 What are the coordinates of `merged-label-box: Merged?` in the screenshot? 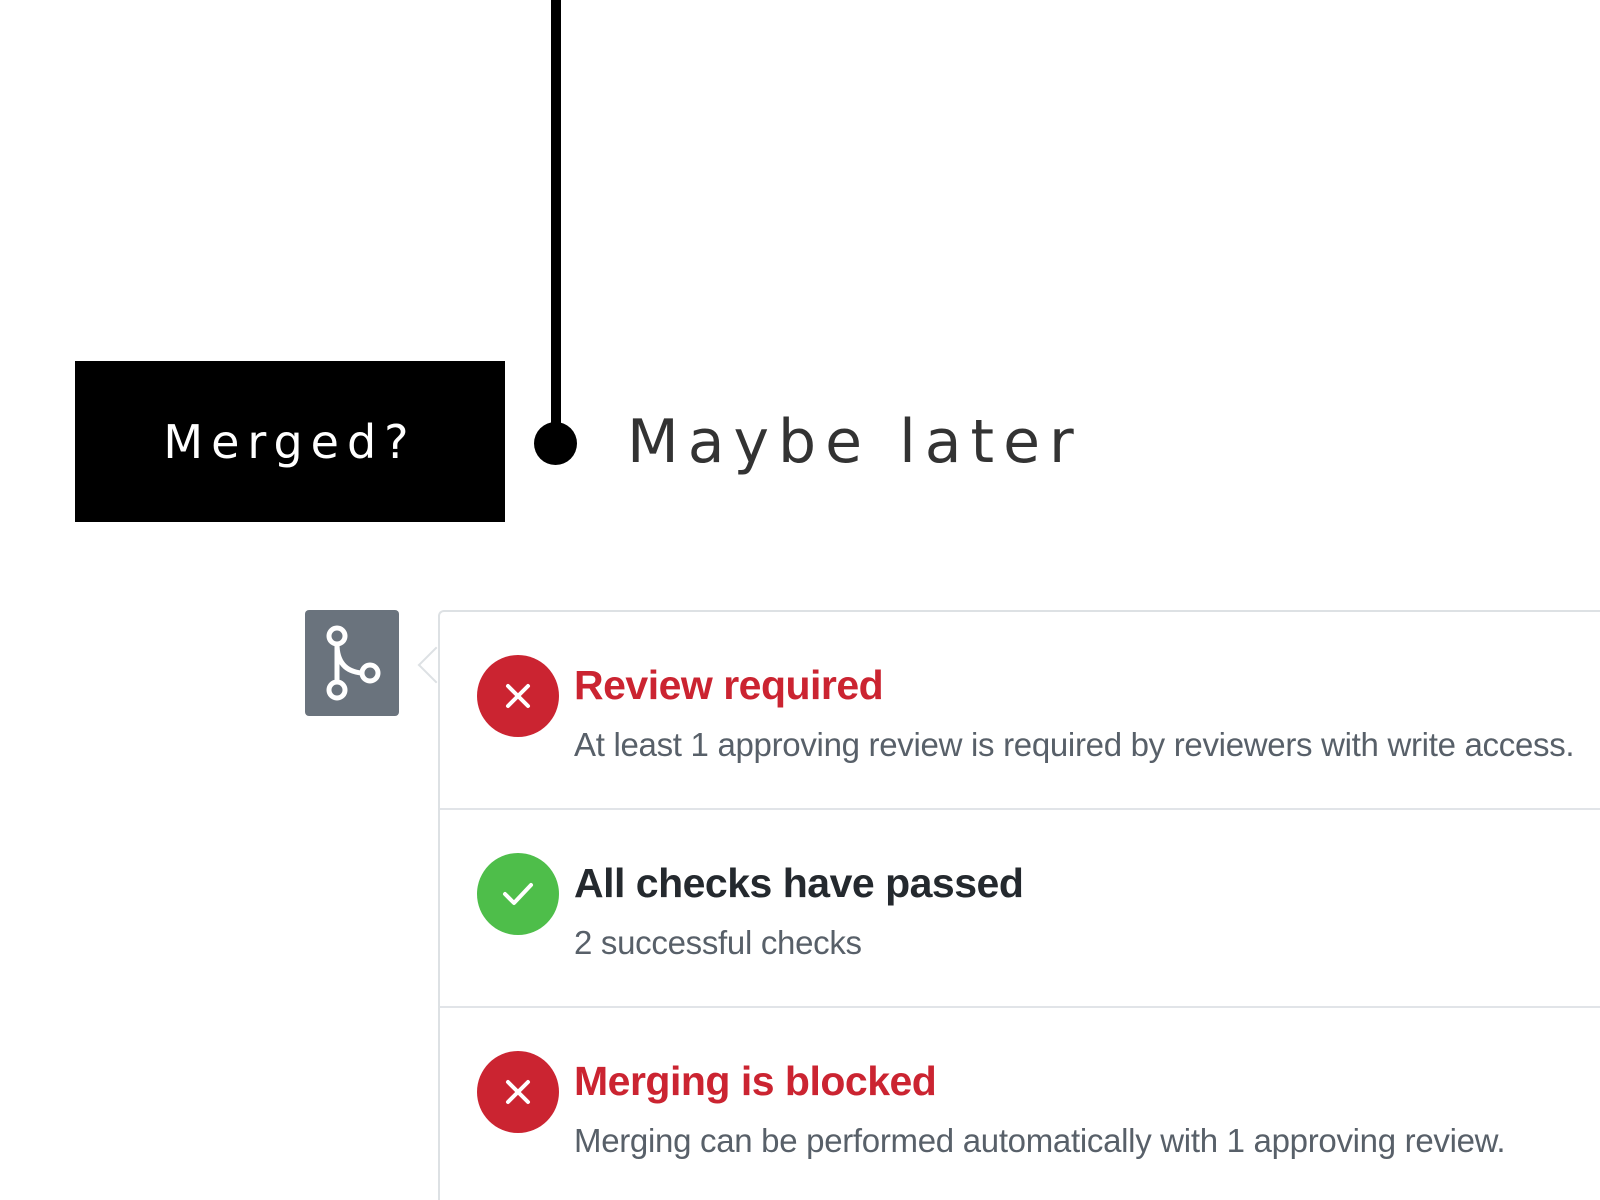 It's located at (290, 441).